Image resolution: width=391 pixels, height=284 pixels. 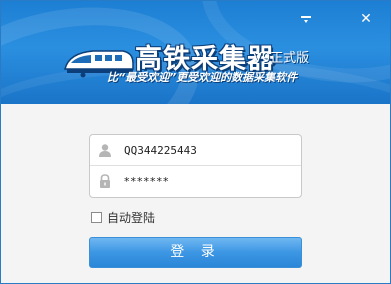 What do you see at coordinates (202, 77) in the screenshot?
I see `slogan: 比“最受欢迎”更受欢迎的数据采集软件` at bounding box center [202, 77].